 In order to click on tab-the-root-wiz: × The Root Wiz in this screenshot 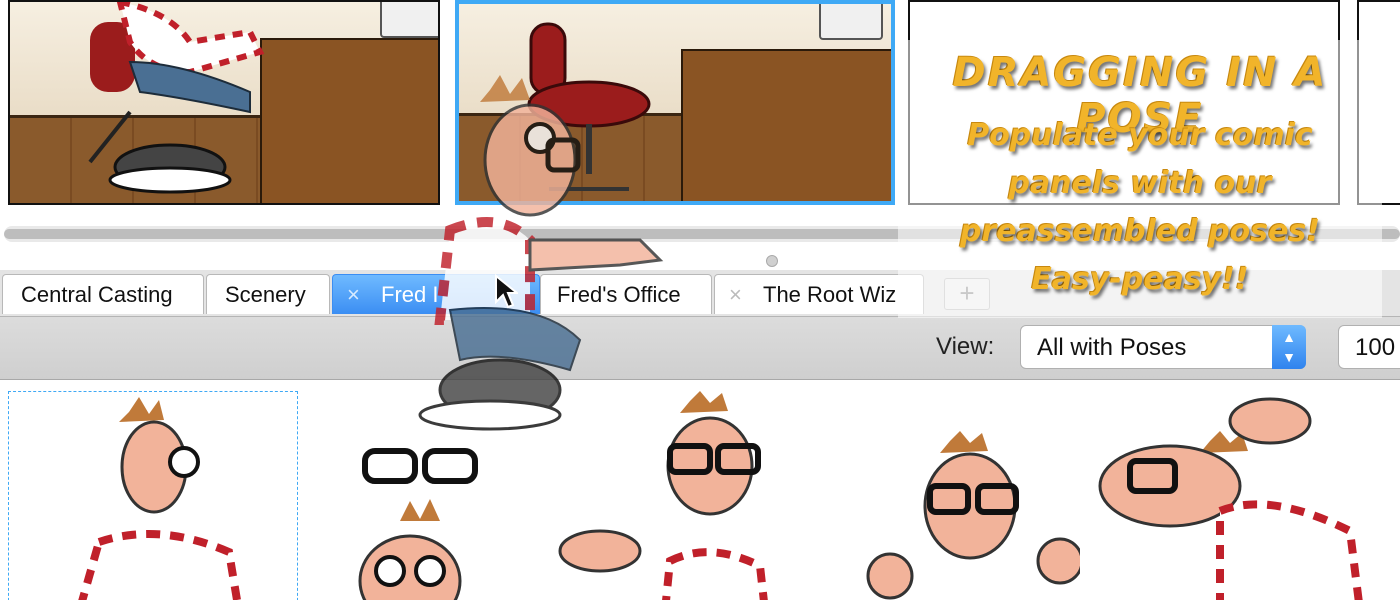, I will do `click(819, 294)`.